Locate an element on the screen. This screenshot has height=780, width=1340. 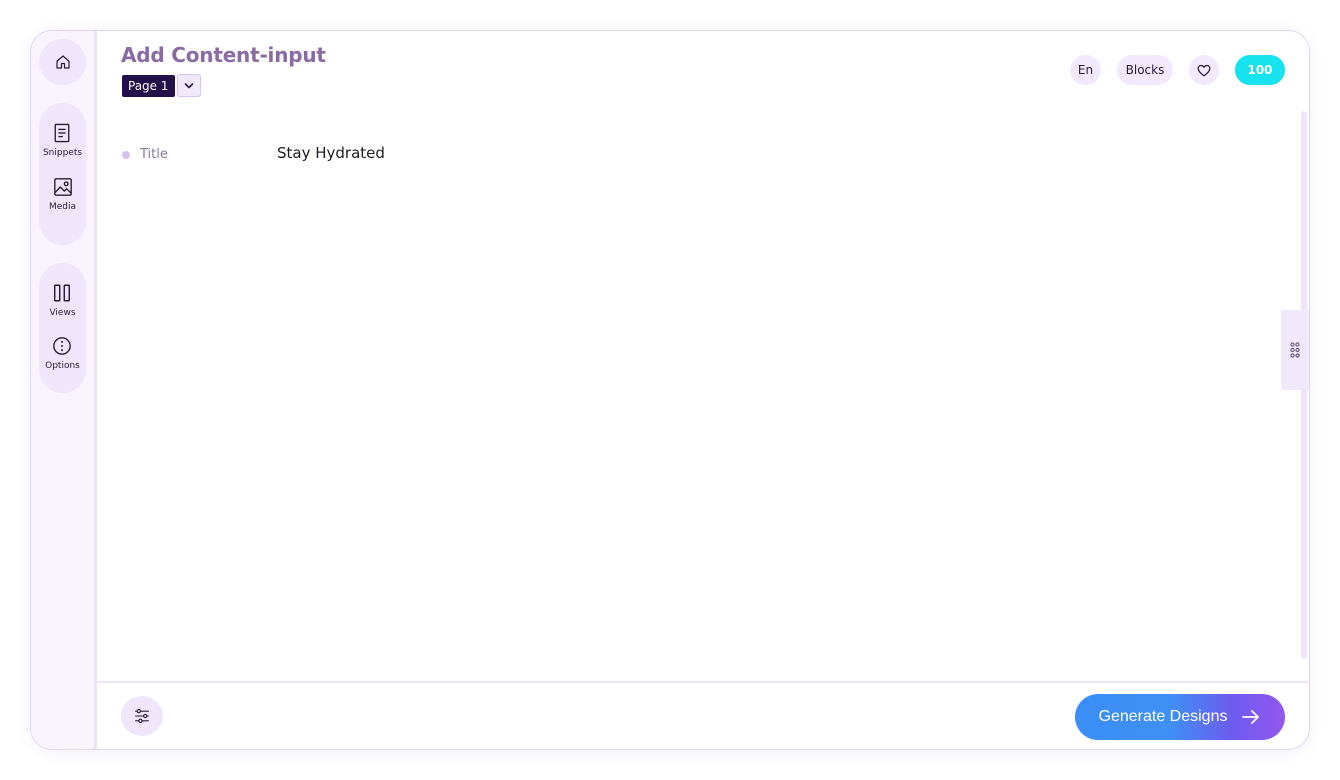
sidebar-home-group is located at coordinates (62, 62).